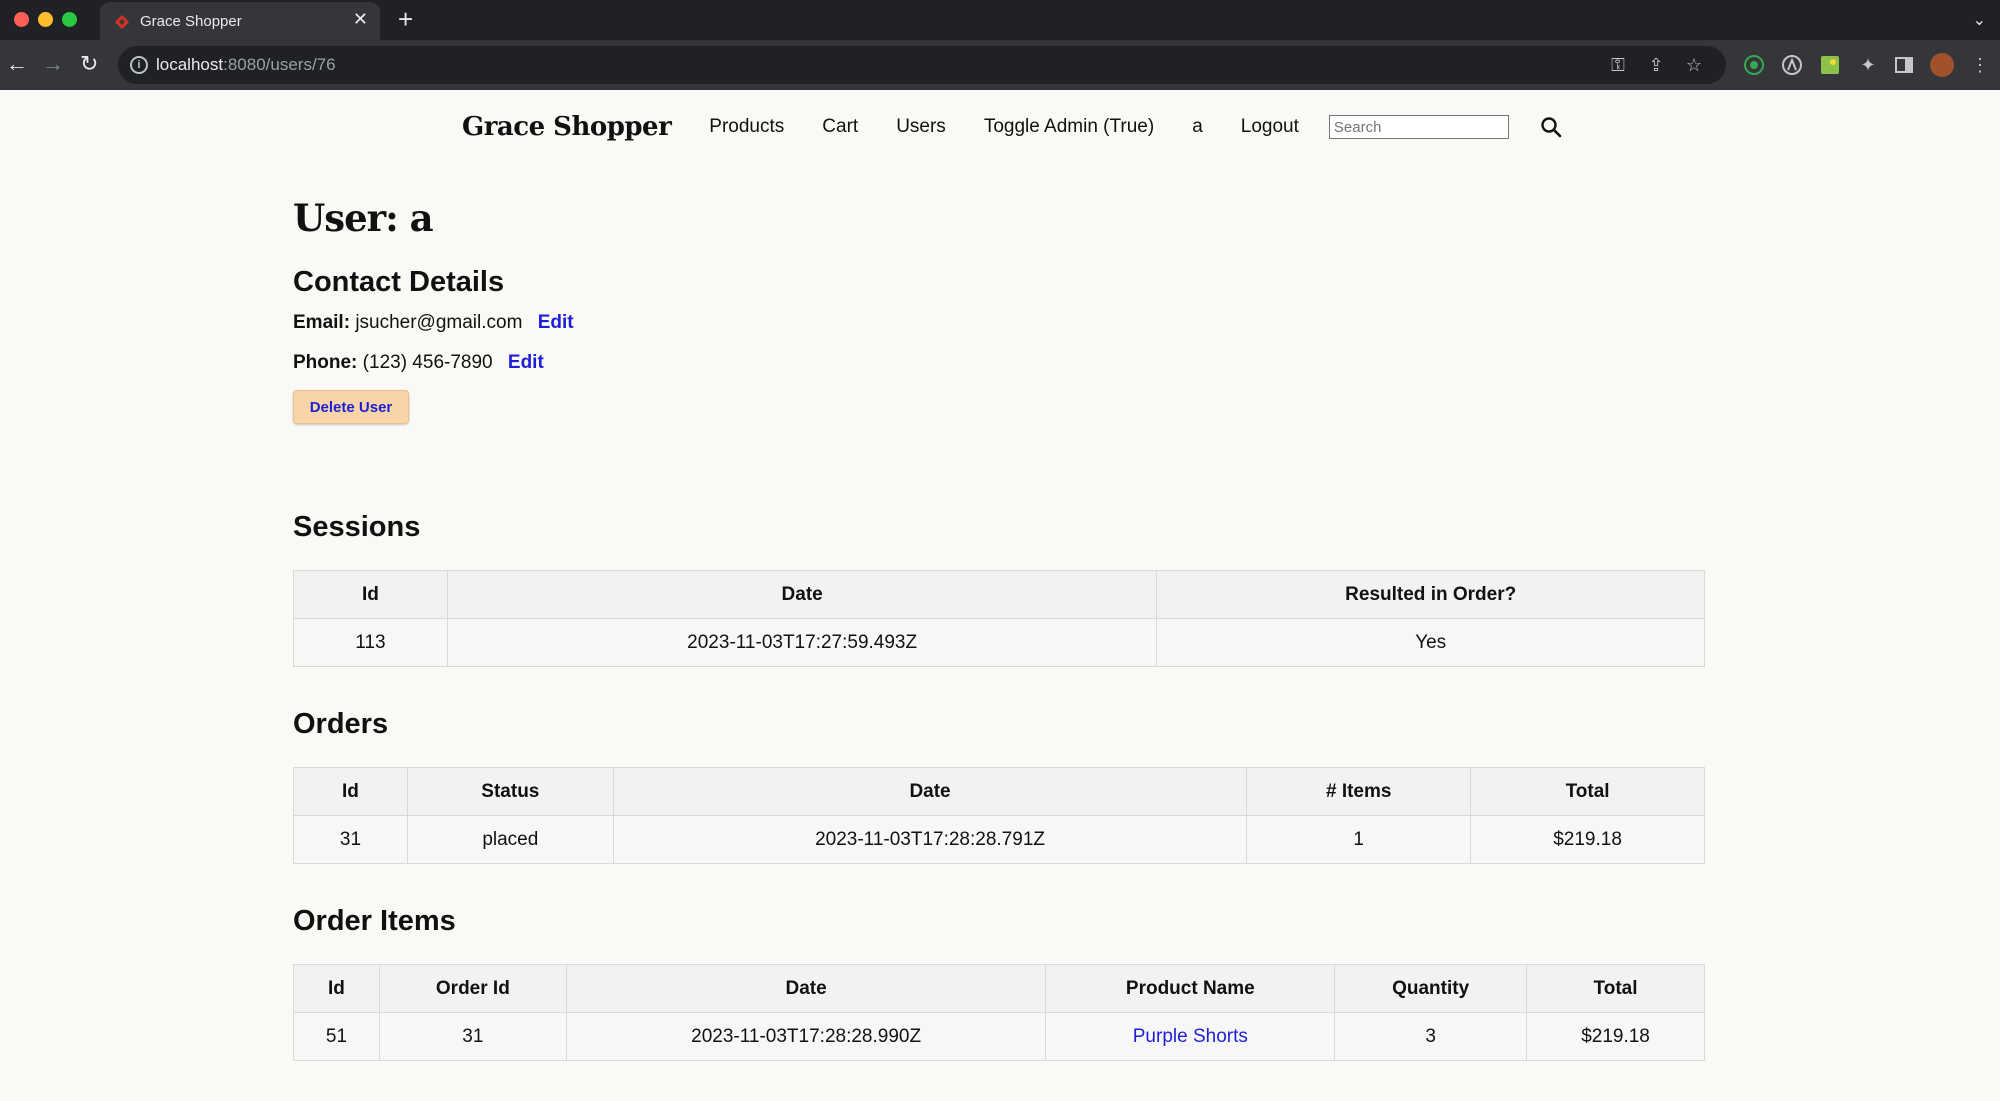 This screenshot has height=1101, width=2000. I want to click on nav-link-account: a, so click(1197, 127).